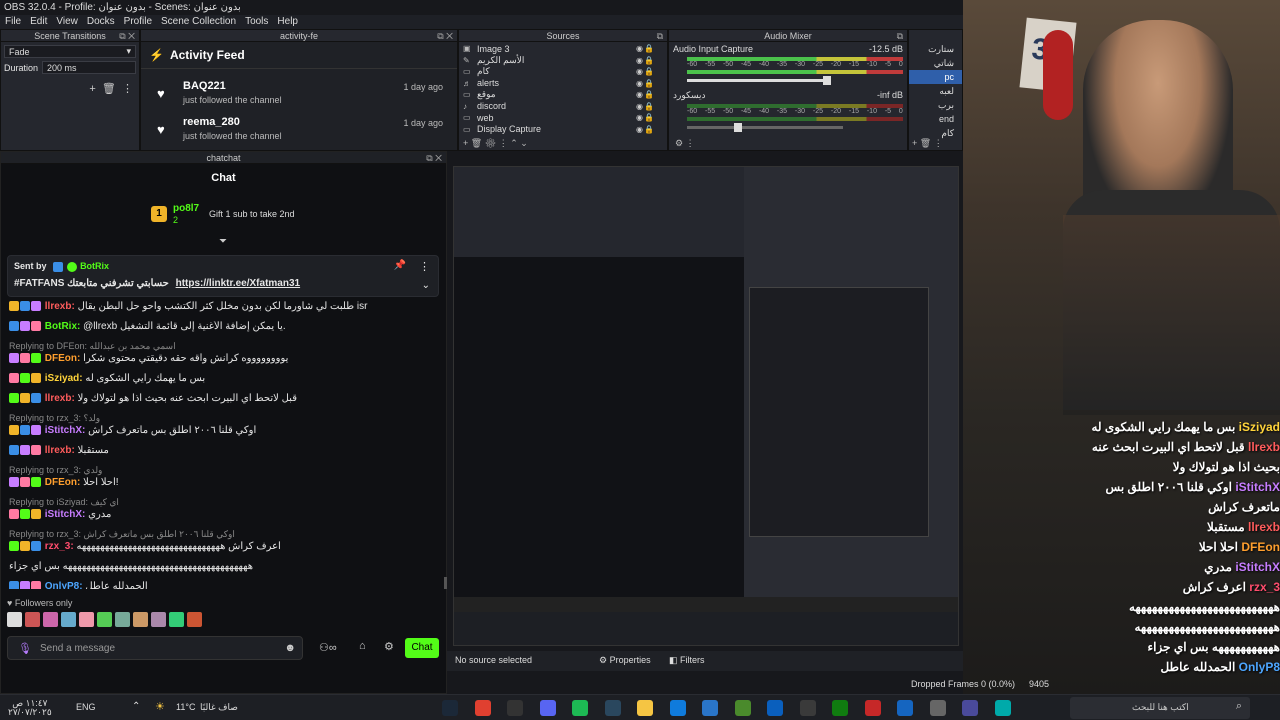 The width and height of the screenshot is (1280, 720). Describe the element at coordinates (625, 660) in the screenshot. I see `properties-button: ⚙ Properties` at that location.